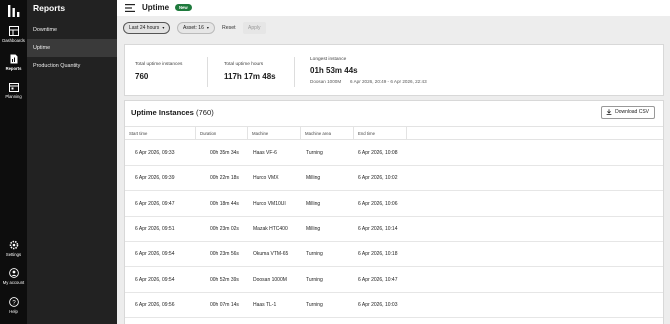  Describe the element at coordinates (266, 178) in the screenshot. I see `cell-machine: Hurco VMX` at that location.